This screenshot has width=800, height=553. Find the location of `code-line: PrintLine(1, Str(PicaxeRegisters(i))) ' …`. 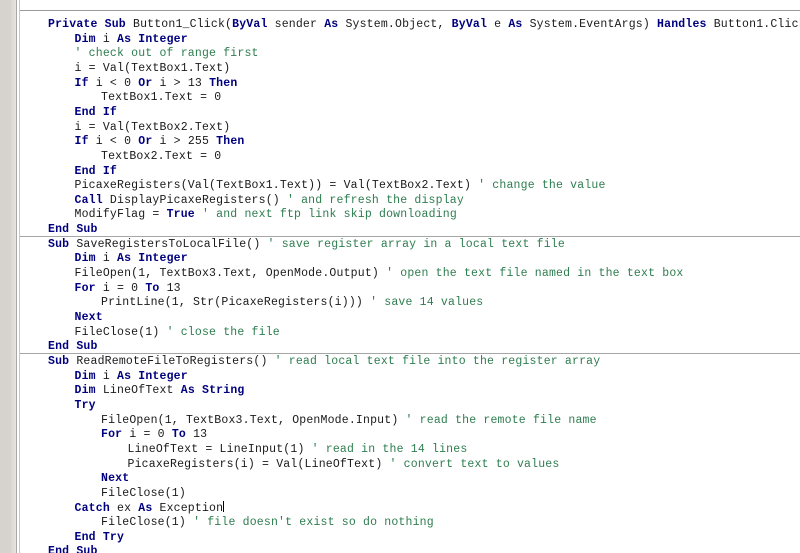

code-line: PrintLine(1, Str(PicaxeRegisters(i))) ' … is located at coordinates (292, 302).